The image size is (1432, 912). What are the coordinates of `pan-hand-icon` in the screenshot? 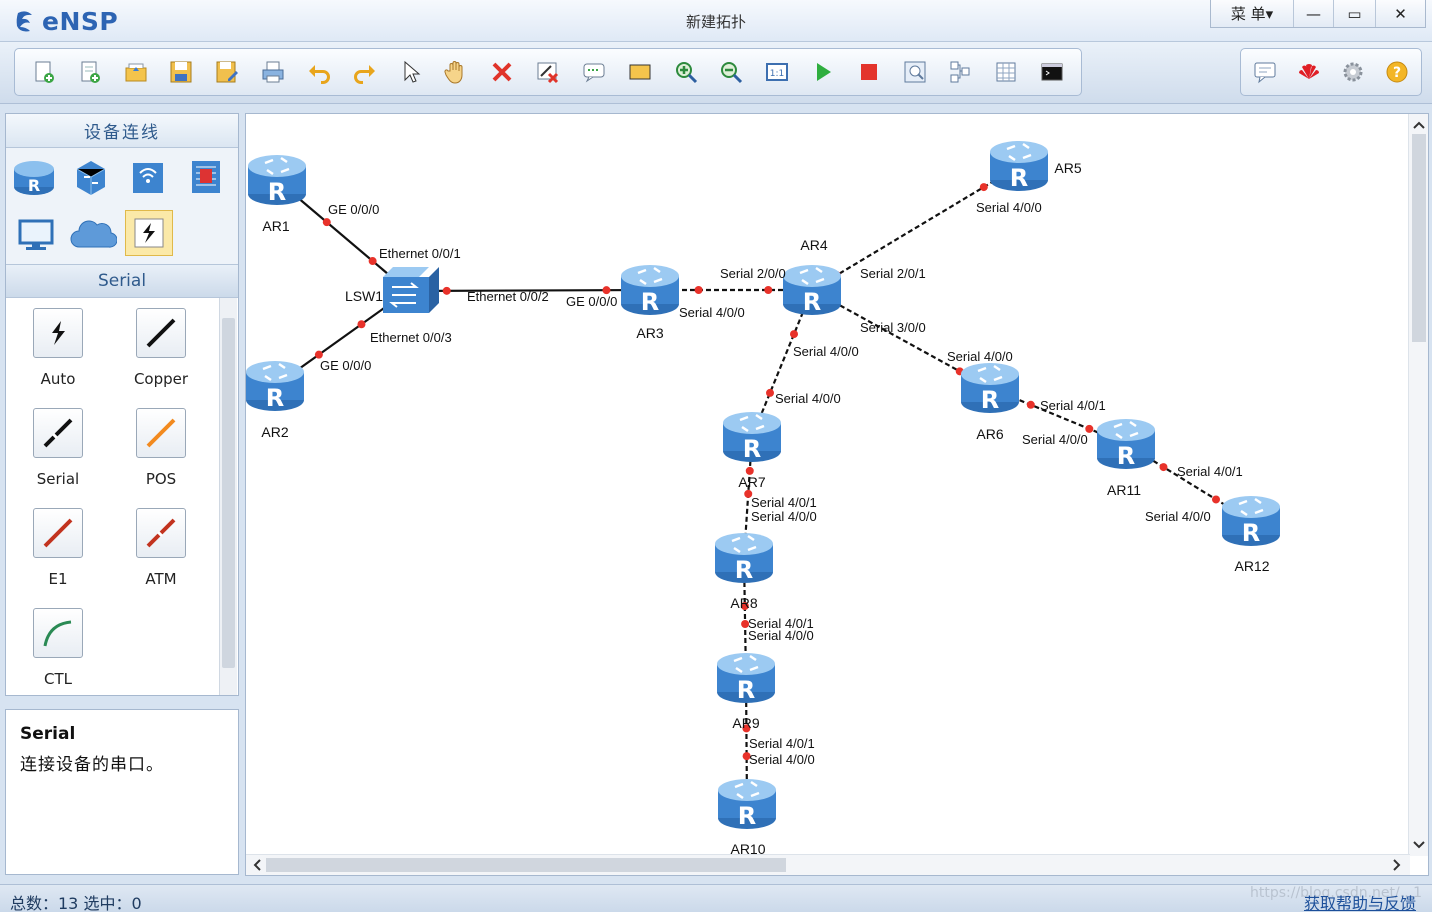 It's located at (456, 72).